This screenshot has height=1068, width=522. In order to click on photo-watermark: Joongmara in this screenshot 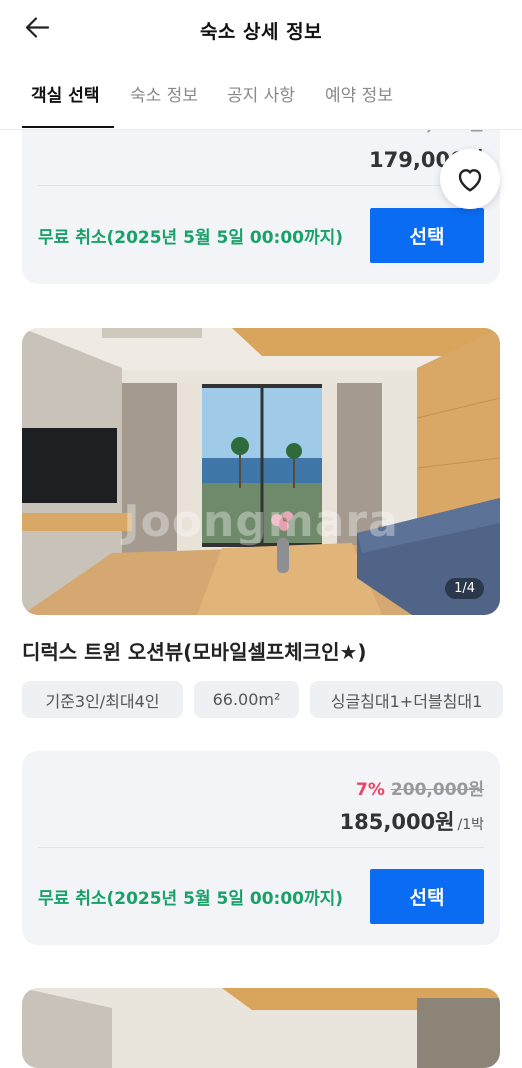, I will do `click(261, 521)`.